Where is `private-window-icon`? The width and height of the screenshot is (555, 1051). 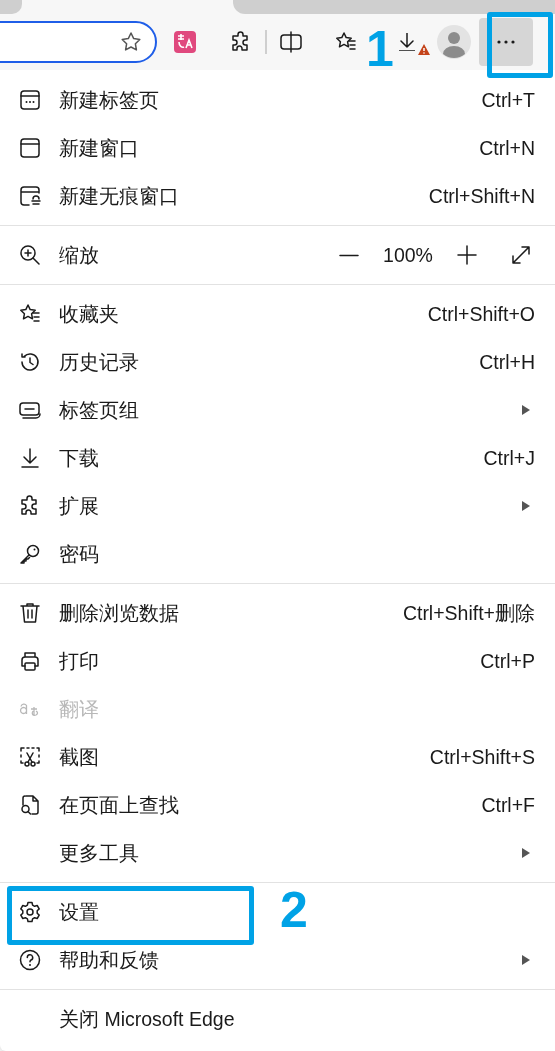
private-window-icon is located at coordinates (30, 196).